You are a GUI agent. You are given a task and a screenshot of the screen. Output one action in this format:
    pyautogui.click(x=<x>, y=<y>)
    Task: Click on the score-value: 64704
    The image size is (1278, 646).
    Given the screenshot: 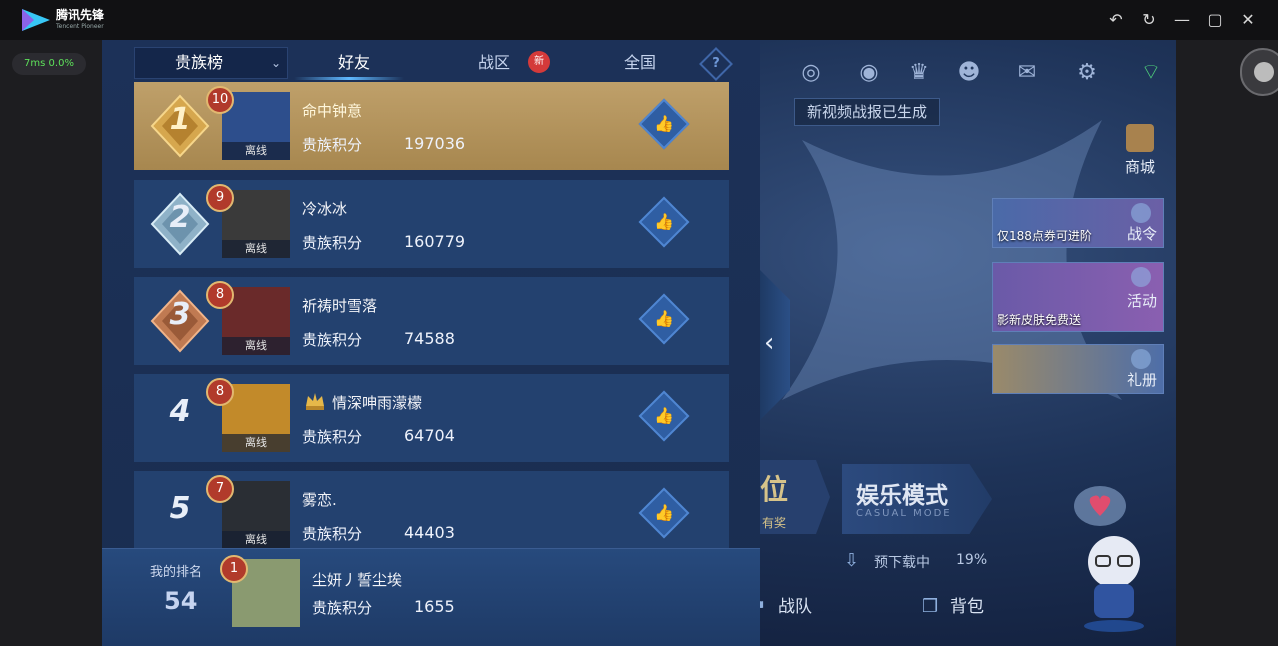 What is the action you would take?
    pyautogui.click(x=429, y=435)
    